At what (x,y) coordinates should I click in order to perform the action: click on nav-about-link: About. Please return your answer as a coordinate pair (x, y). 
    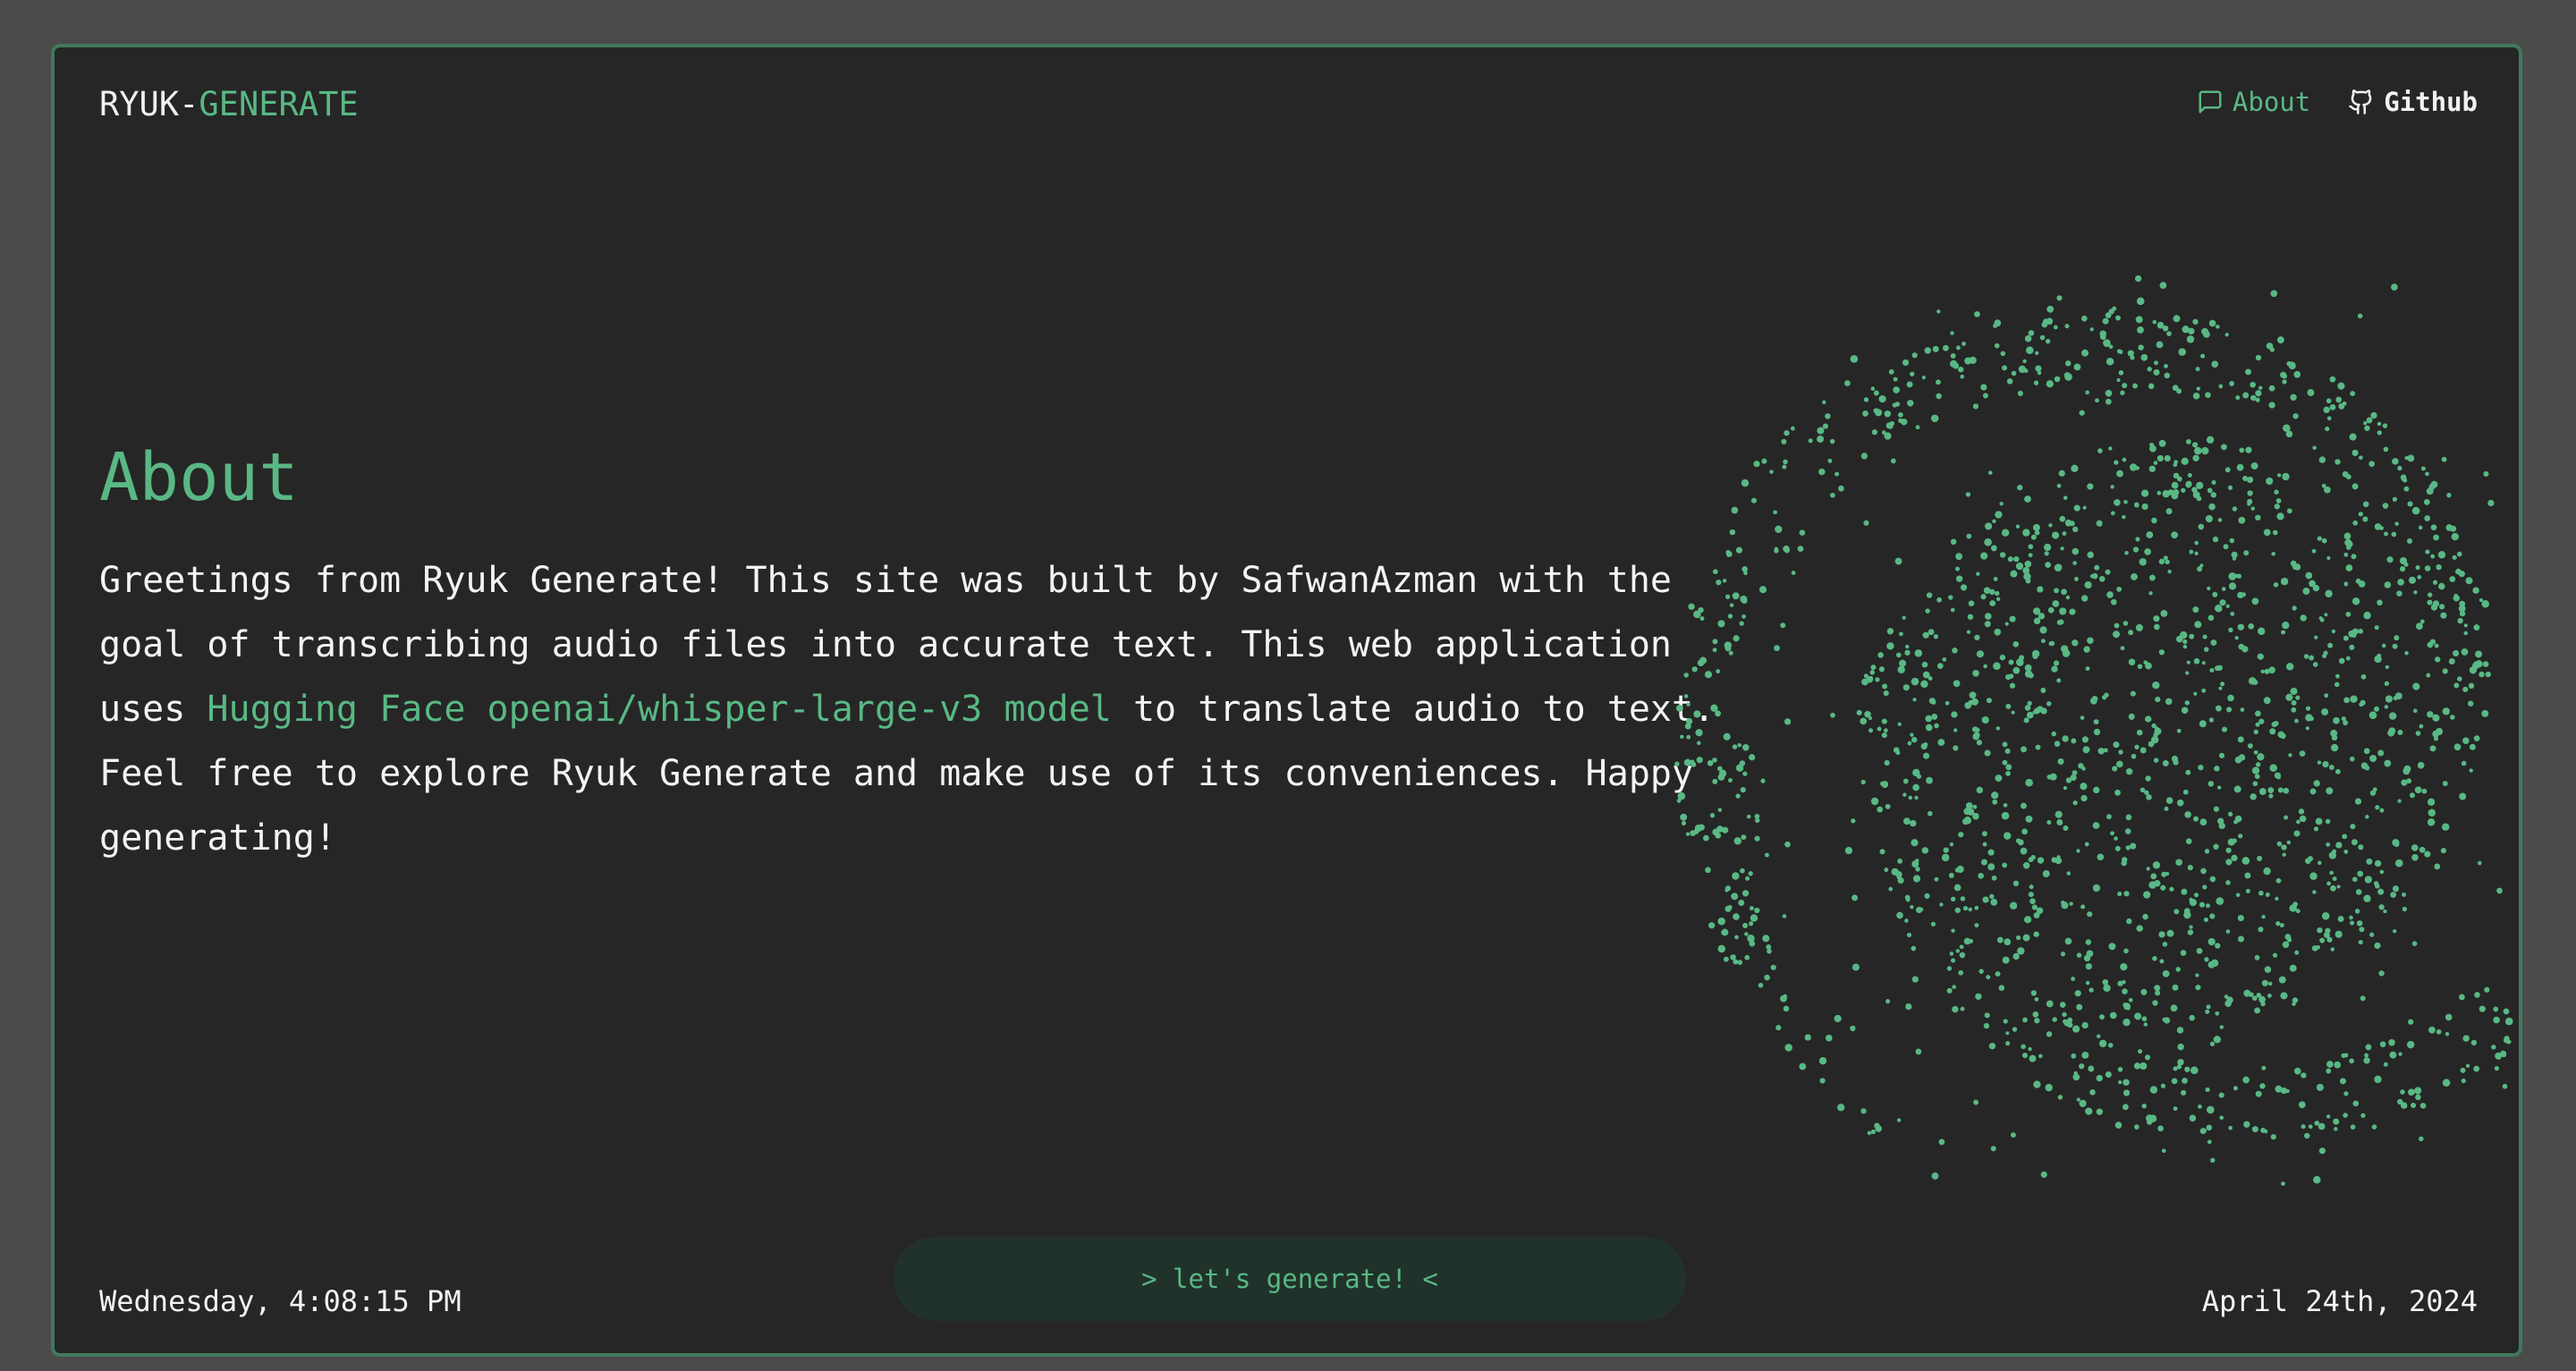
    Looking at the image, I should click on (2253, 102).